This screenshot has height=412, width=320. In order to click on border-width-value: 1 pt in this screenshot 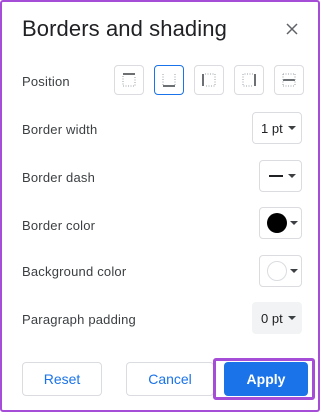, I will do `click(272, 128)`.